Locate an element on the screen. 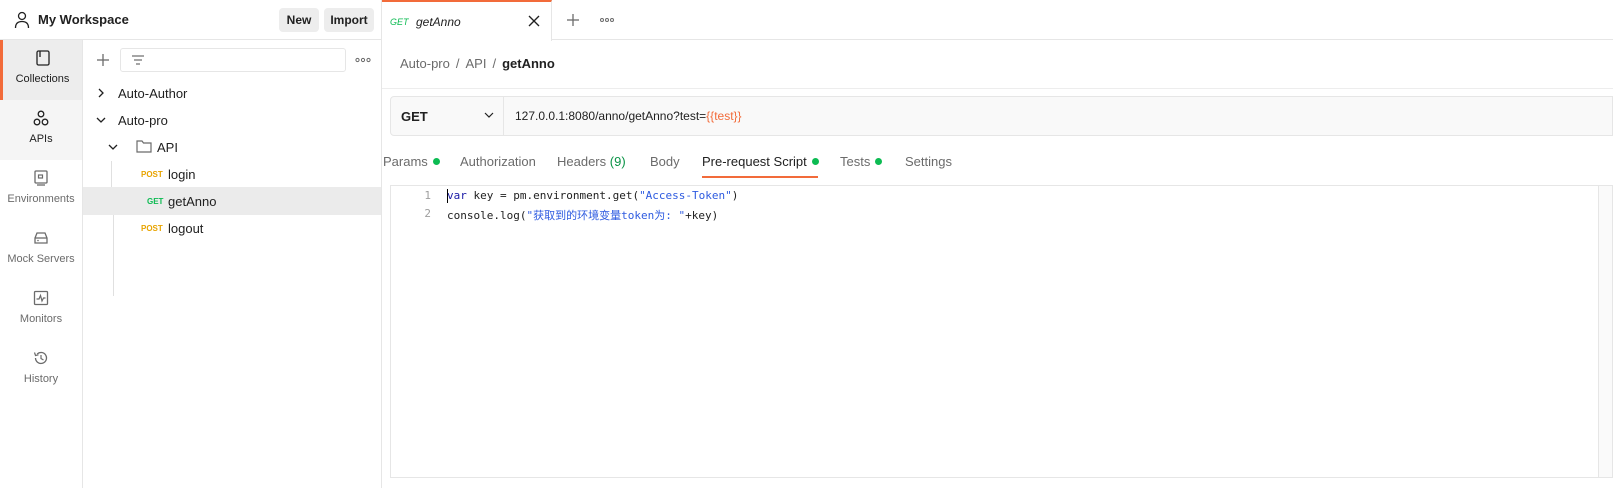 This screenshot has width=1613, height=488. tab-pre-request-script: Pre-request Script is located at coordinates (760, 161).